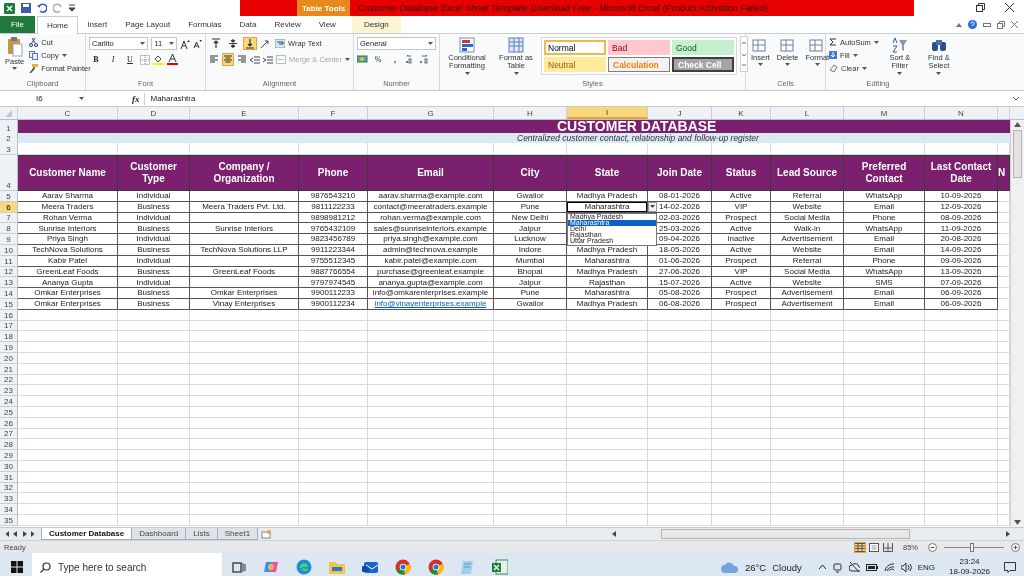  Describe the element at coordinates (287, 24) in the screenshot. I see `ribbon-tab: Review` at that location.